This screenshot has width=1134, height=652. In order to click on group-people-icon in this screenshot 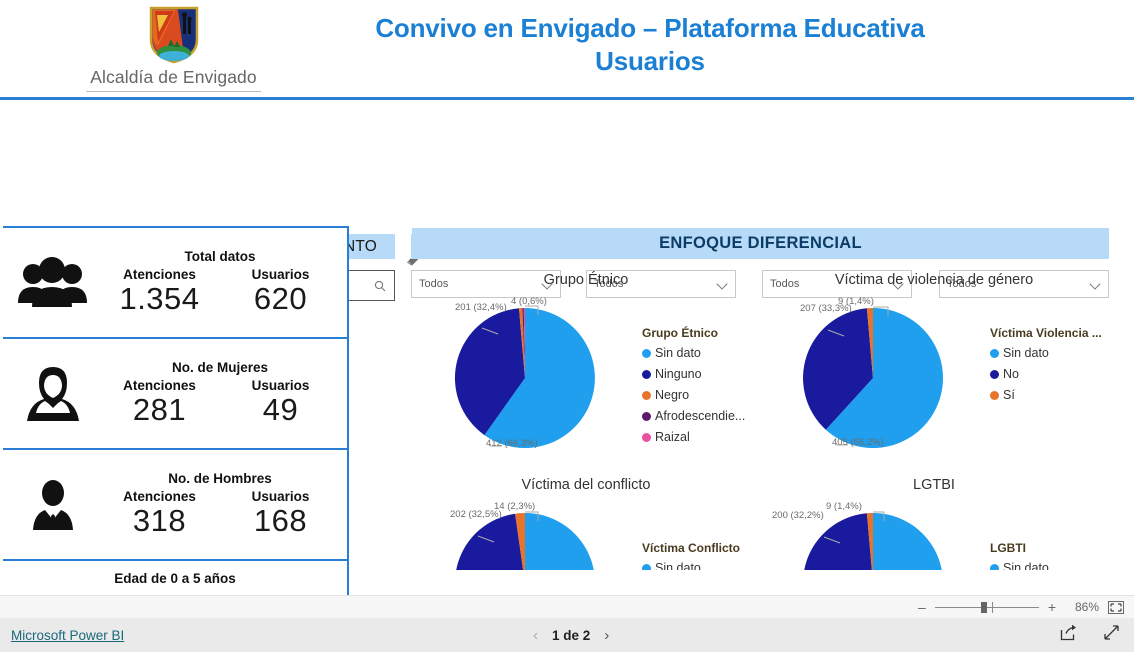, I will do `click(53, 283)`.